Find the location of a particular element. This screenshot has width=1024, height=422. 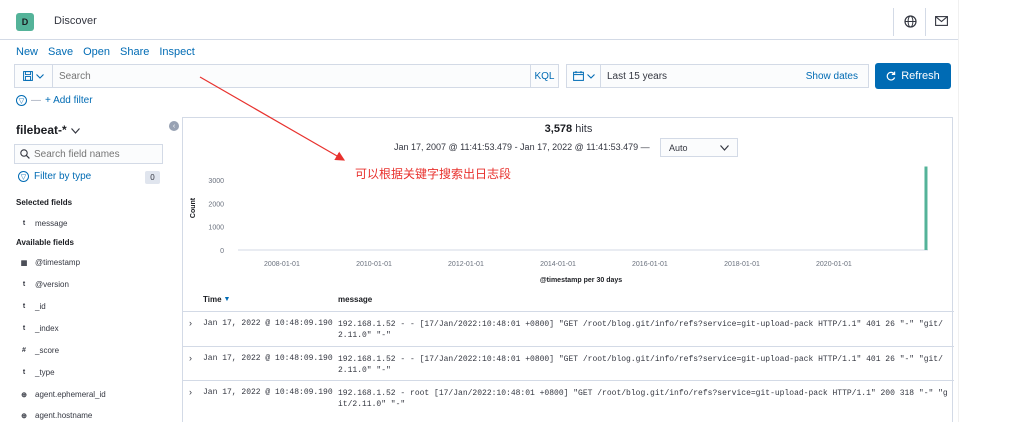

refresh-button: Refresh is located at coordinates (913, 76).